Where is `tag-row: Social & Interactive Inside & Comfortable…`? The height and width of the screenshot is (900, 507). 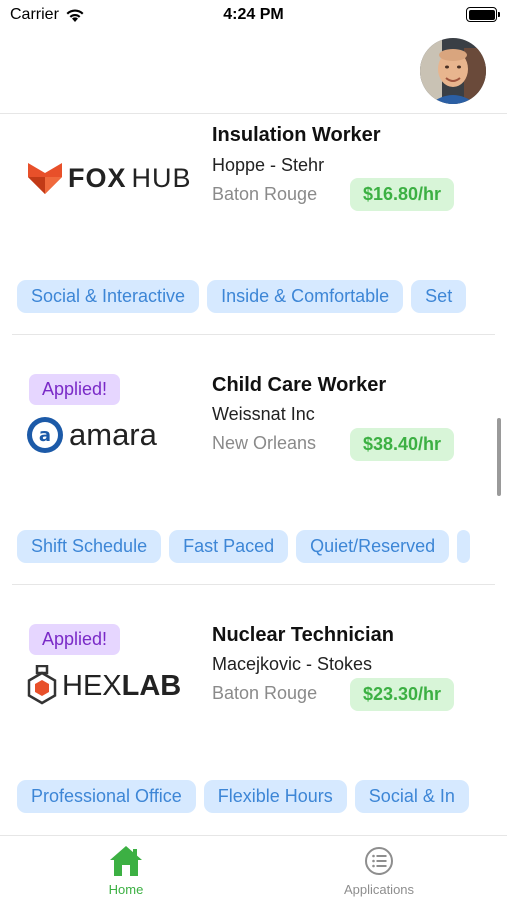
tag-row: Social & Interactive Inside & Comfortable… is located at coordinates (255, 297).